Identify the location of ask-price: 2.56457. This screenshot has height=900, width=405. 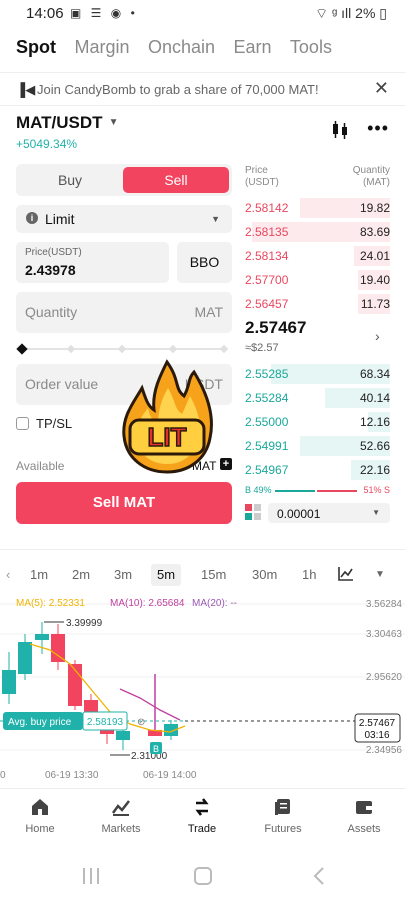
(267, 304).